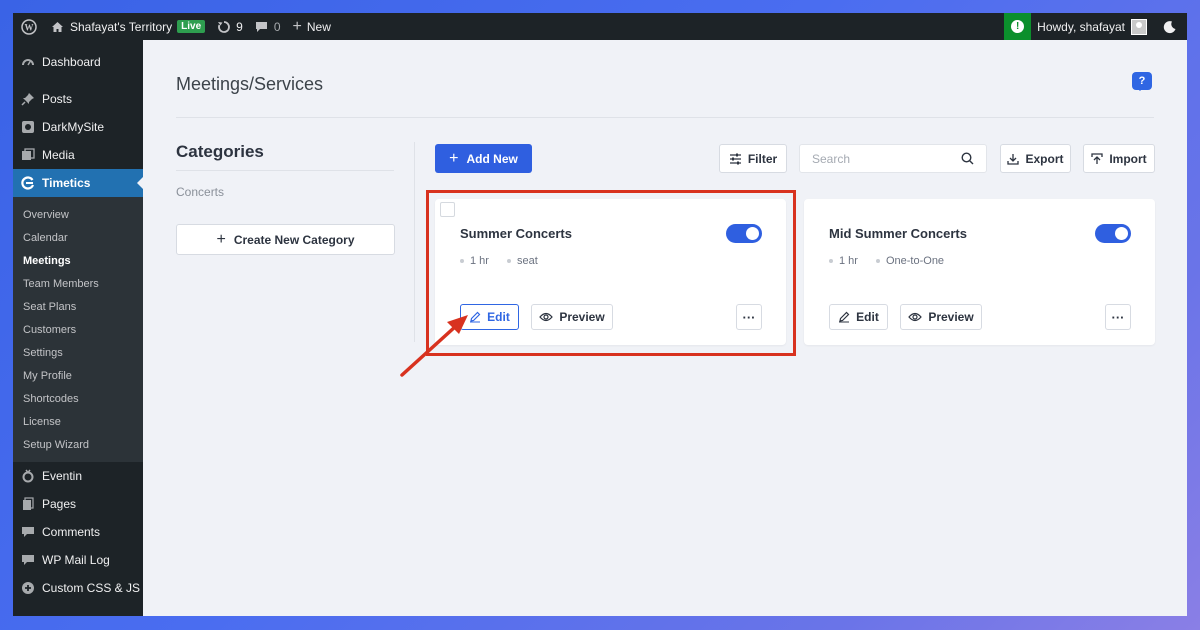 This screenshot has width=1200, height=630. I want to click on svg-text: W, so click(29, 27).